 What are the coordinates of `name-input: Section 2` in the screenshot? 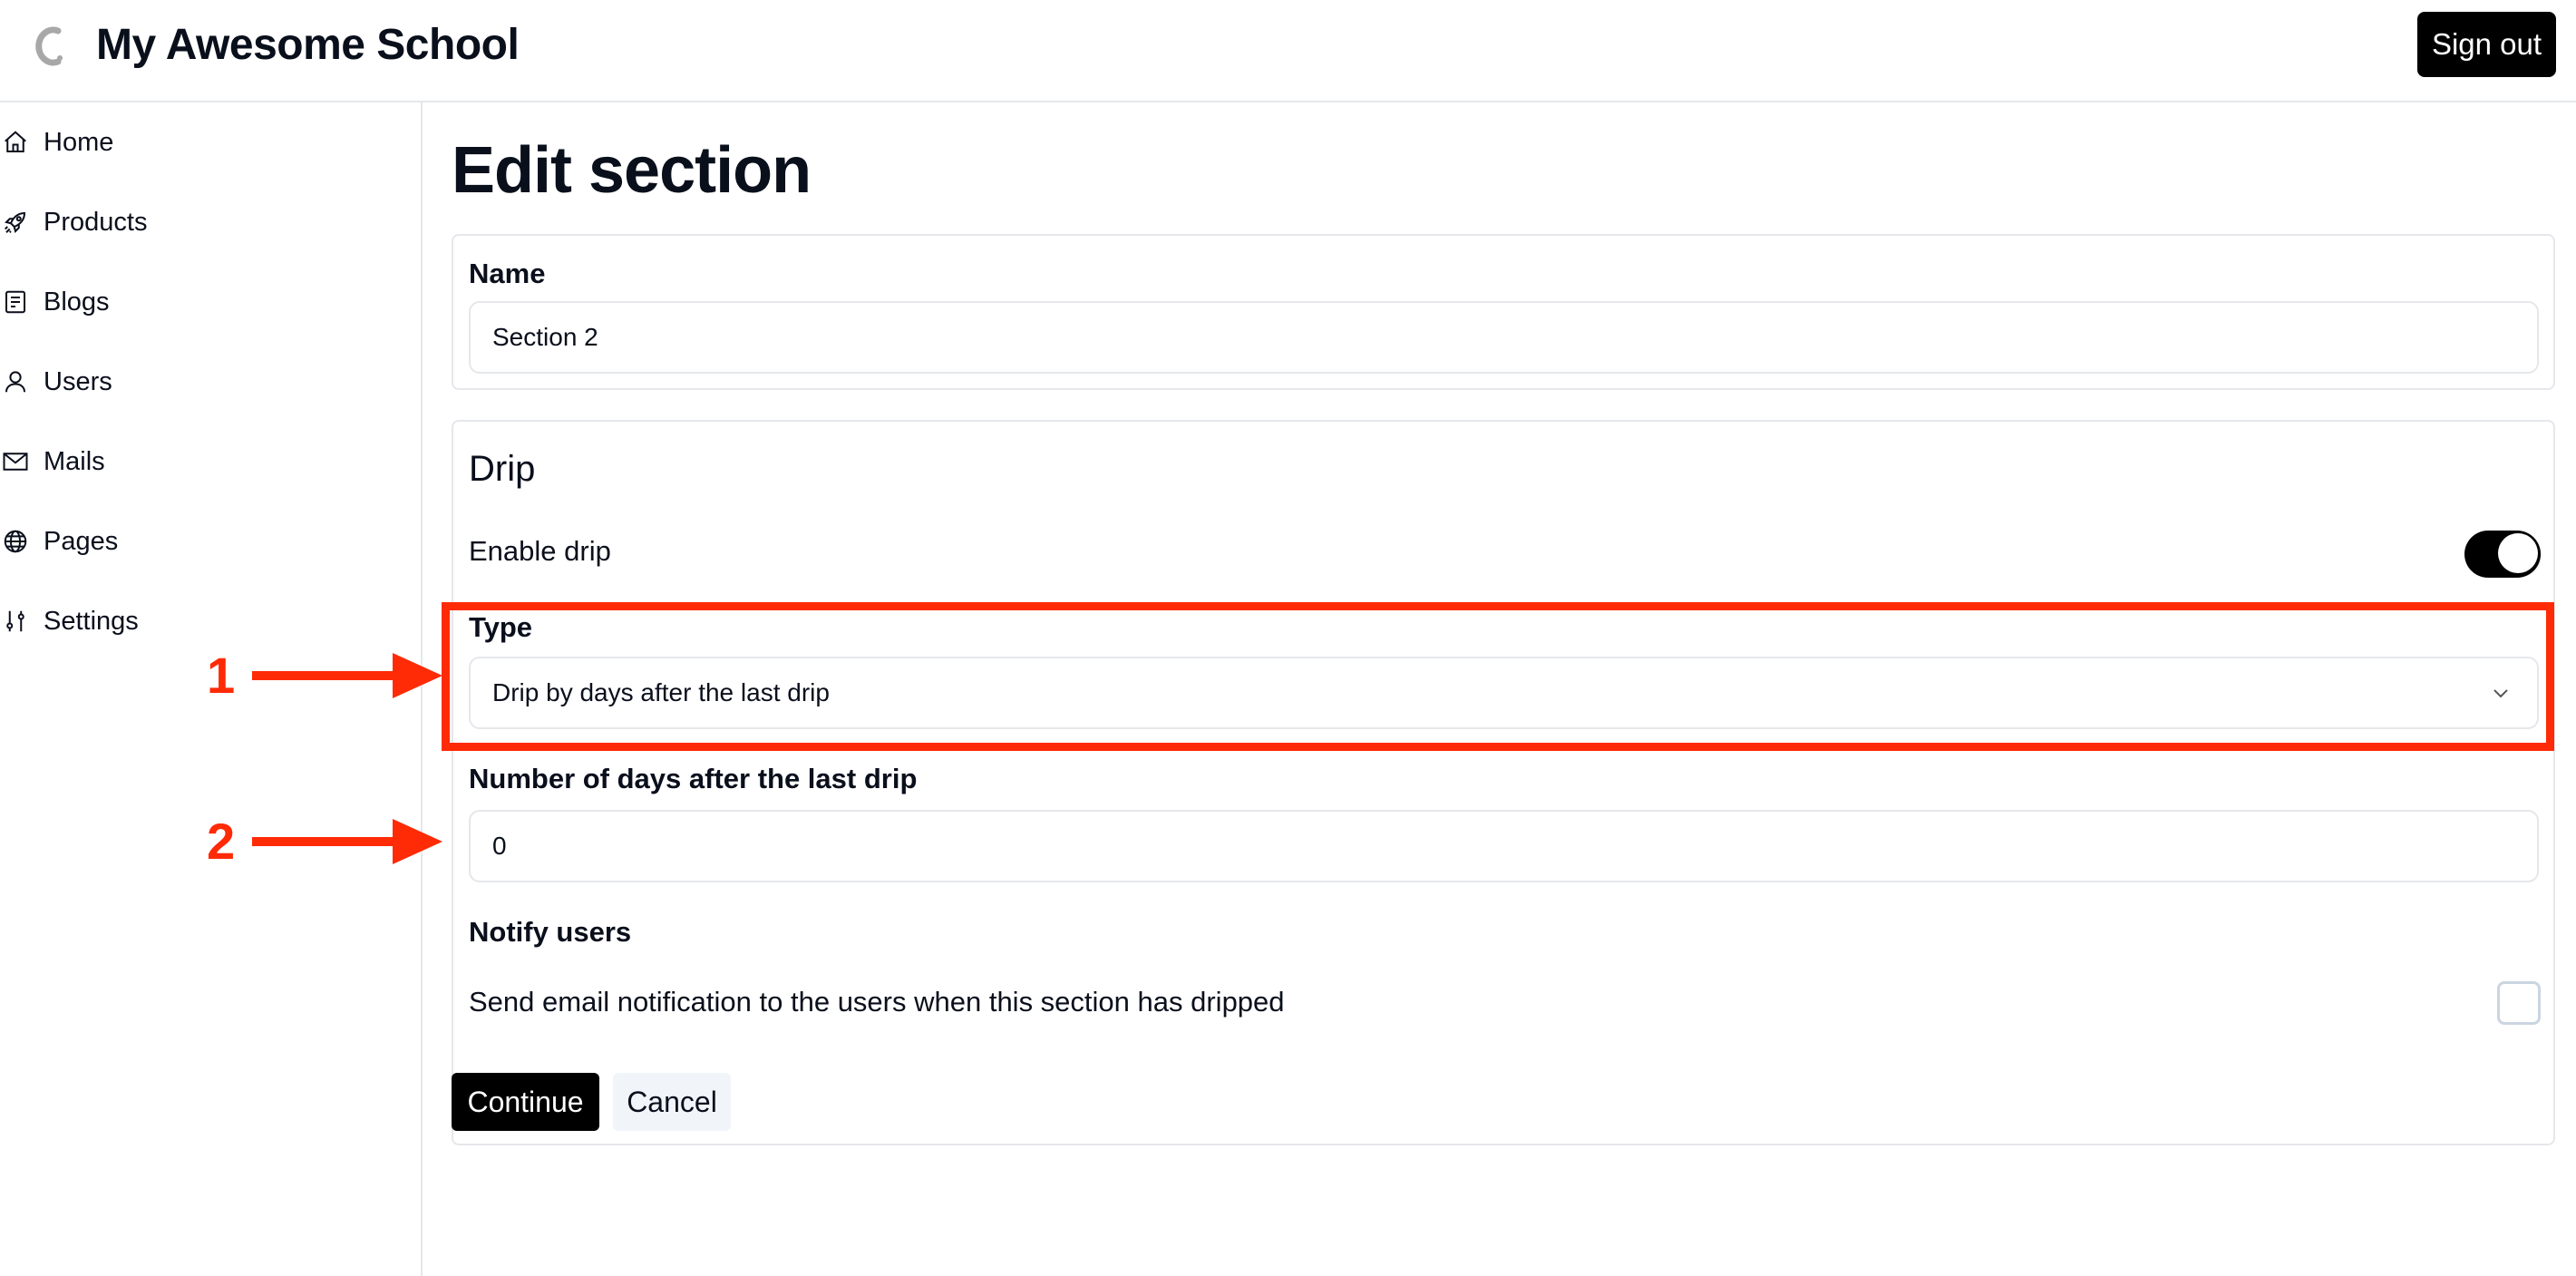 It's located at (1504, 337).